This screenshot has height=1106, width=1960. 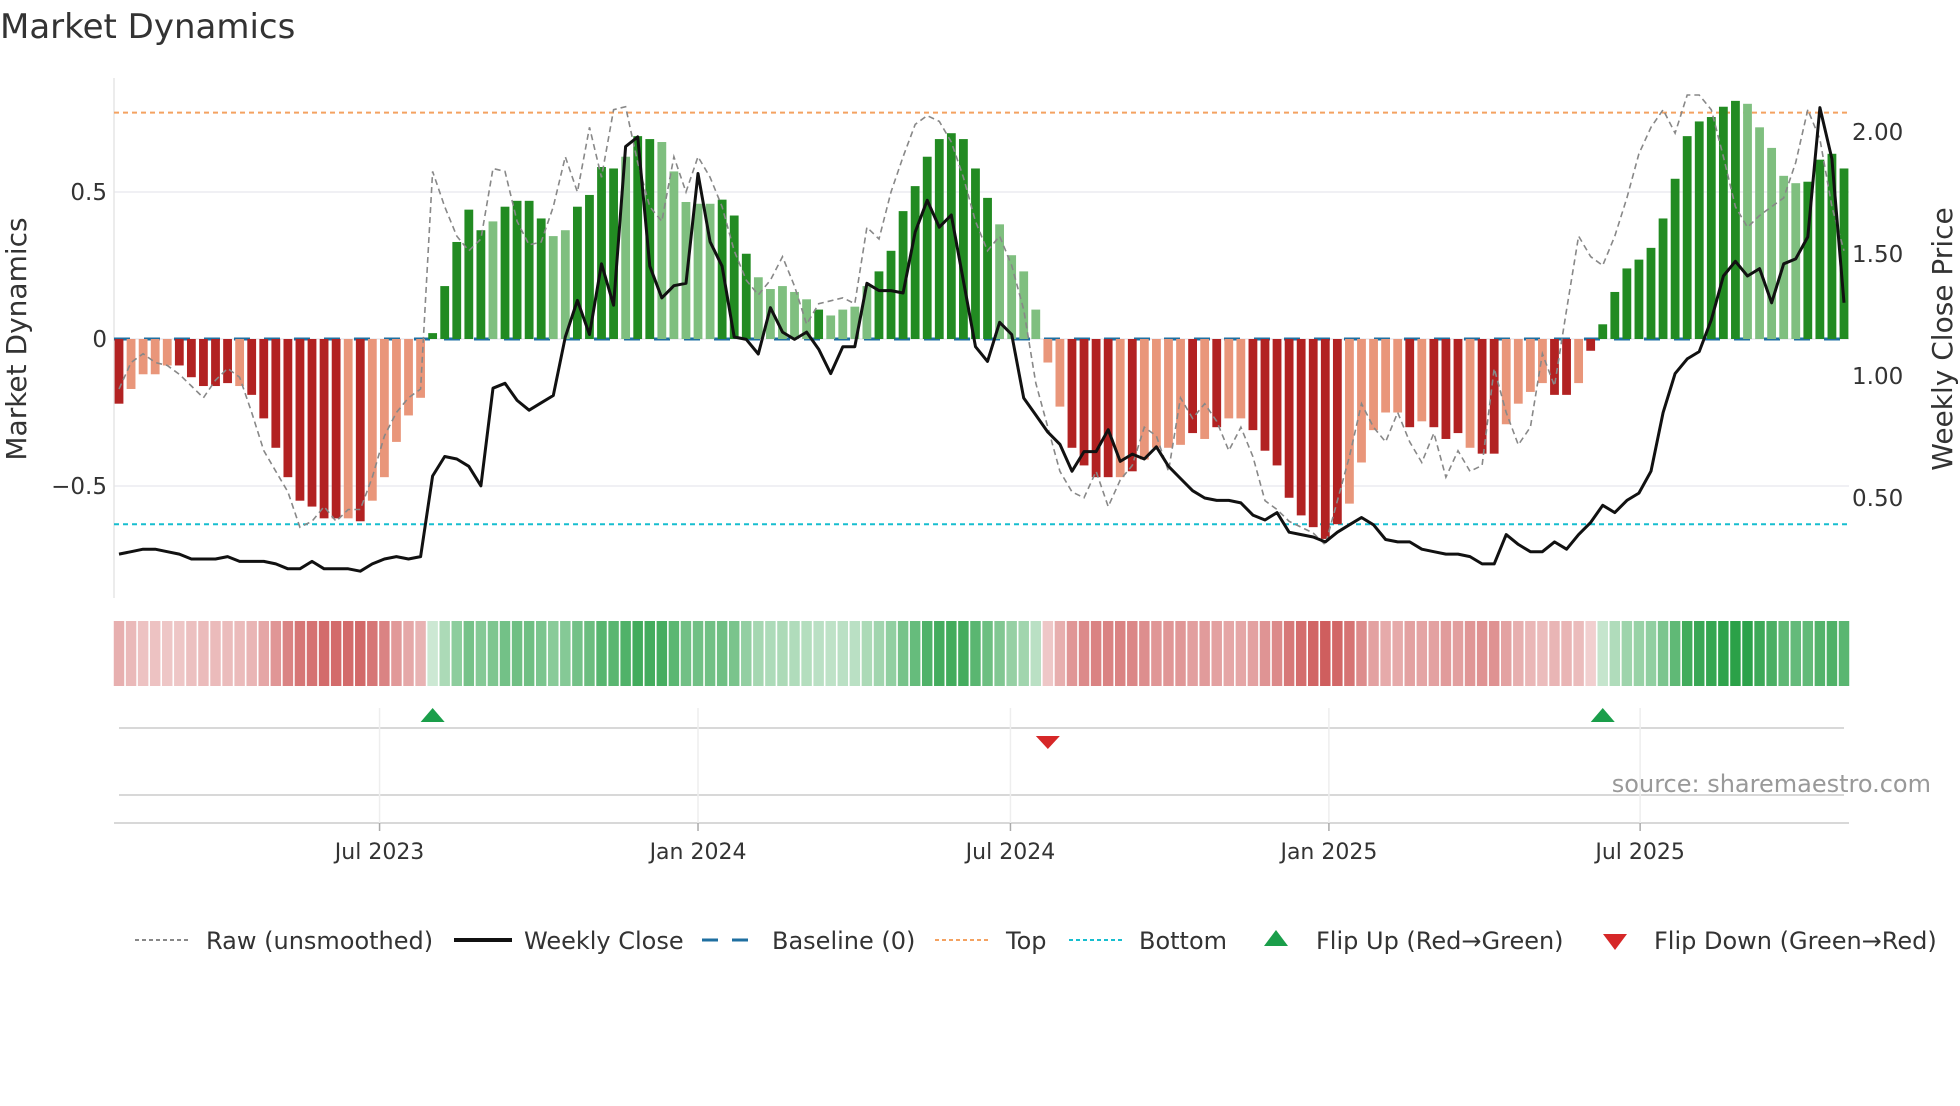 I want to click on legend-item-close: Weekly Close, so click(x=569, y=941).